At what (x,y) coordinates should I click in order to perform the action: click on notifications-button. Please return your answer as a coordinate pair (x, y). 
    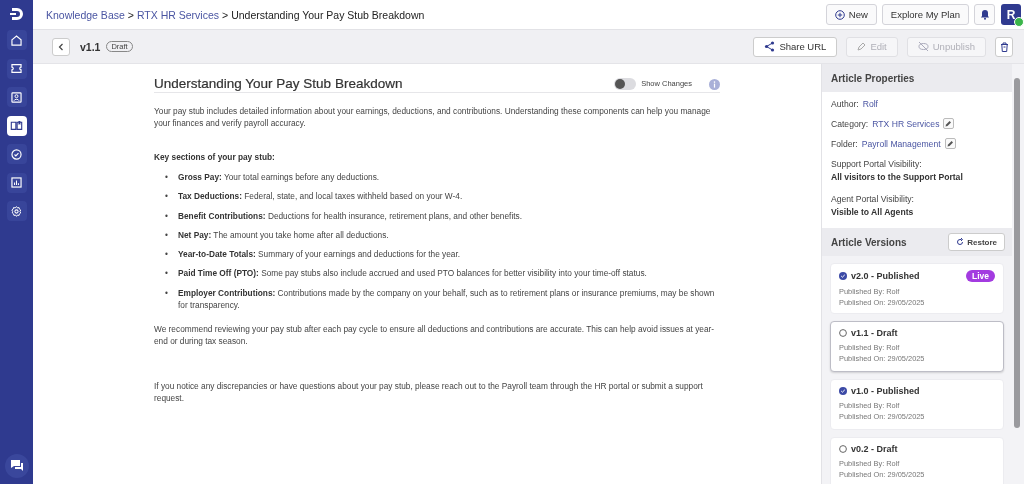
    Looking at the image, I should click on (984, 14).